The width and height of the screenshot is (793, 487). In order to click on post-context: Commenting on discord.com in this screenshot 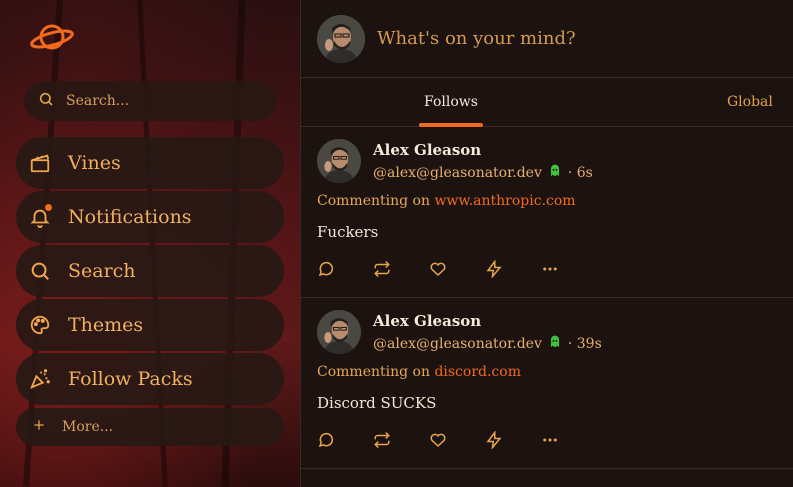, I will do `click(547, 372)`.